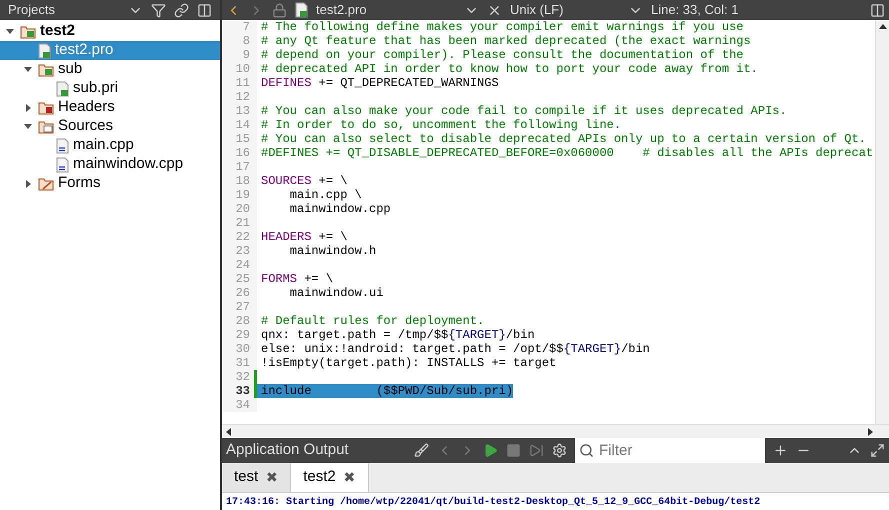 This screenshot has height=510, width=889. What do you see at coordinates (372, 321) in the screenshot?
I see `code-line: # Default rules for deployment.` at bounding box center [372, 321].